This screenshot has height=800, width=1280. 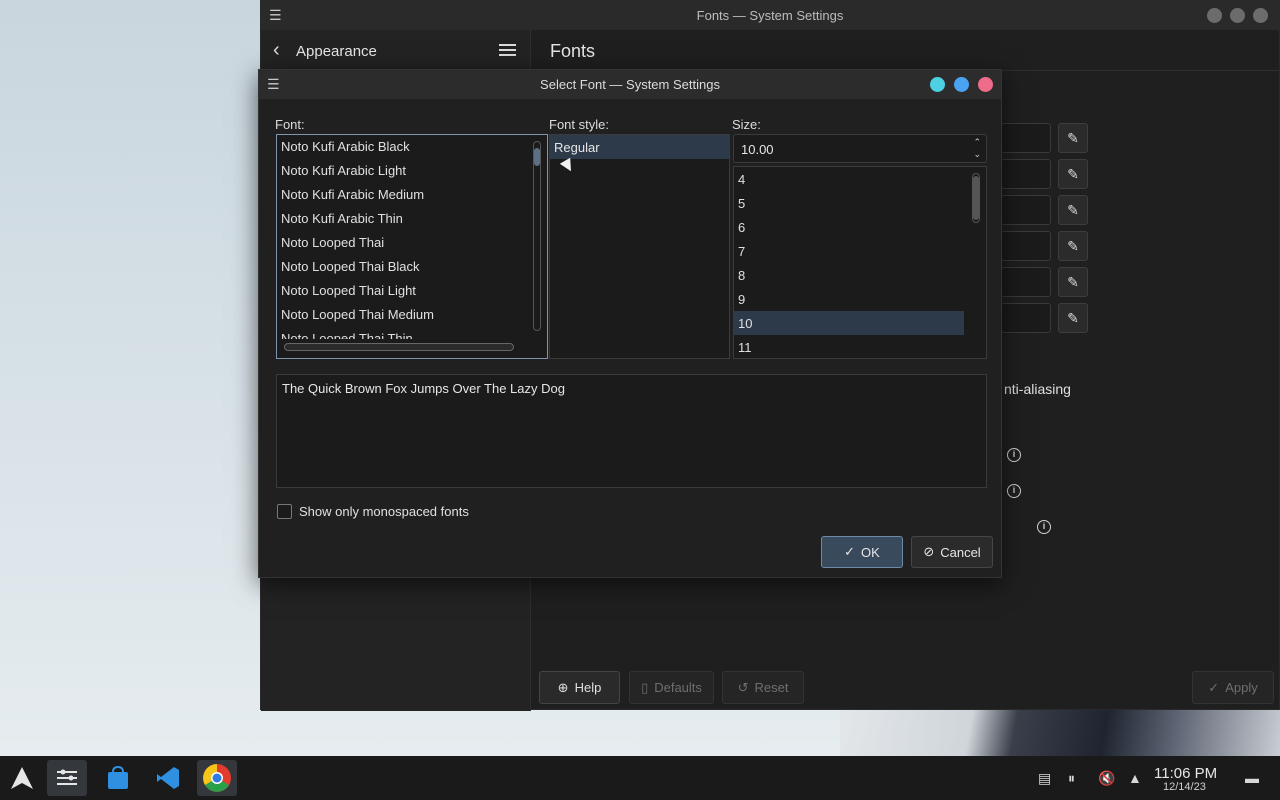 I want to click on monospace-checkbox, so click(x=284, y=511).